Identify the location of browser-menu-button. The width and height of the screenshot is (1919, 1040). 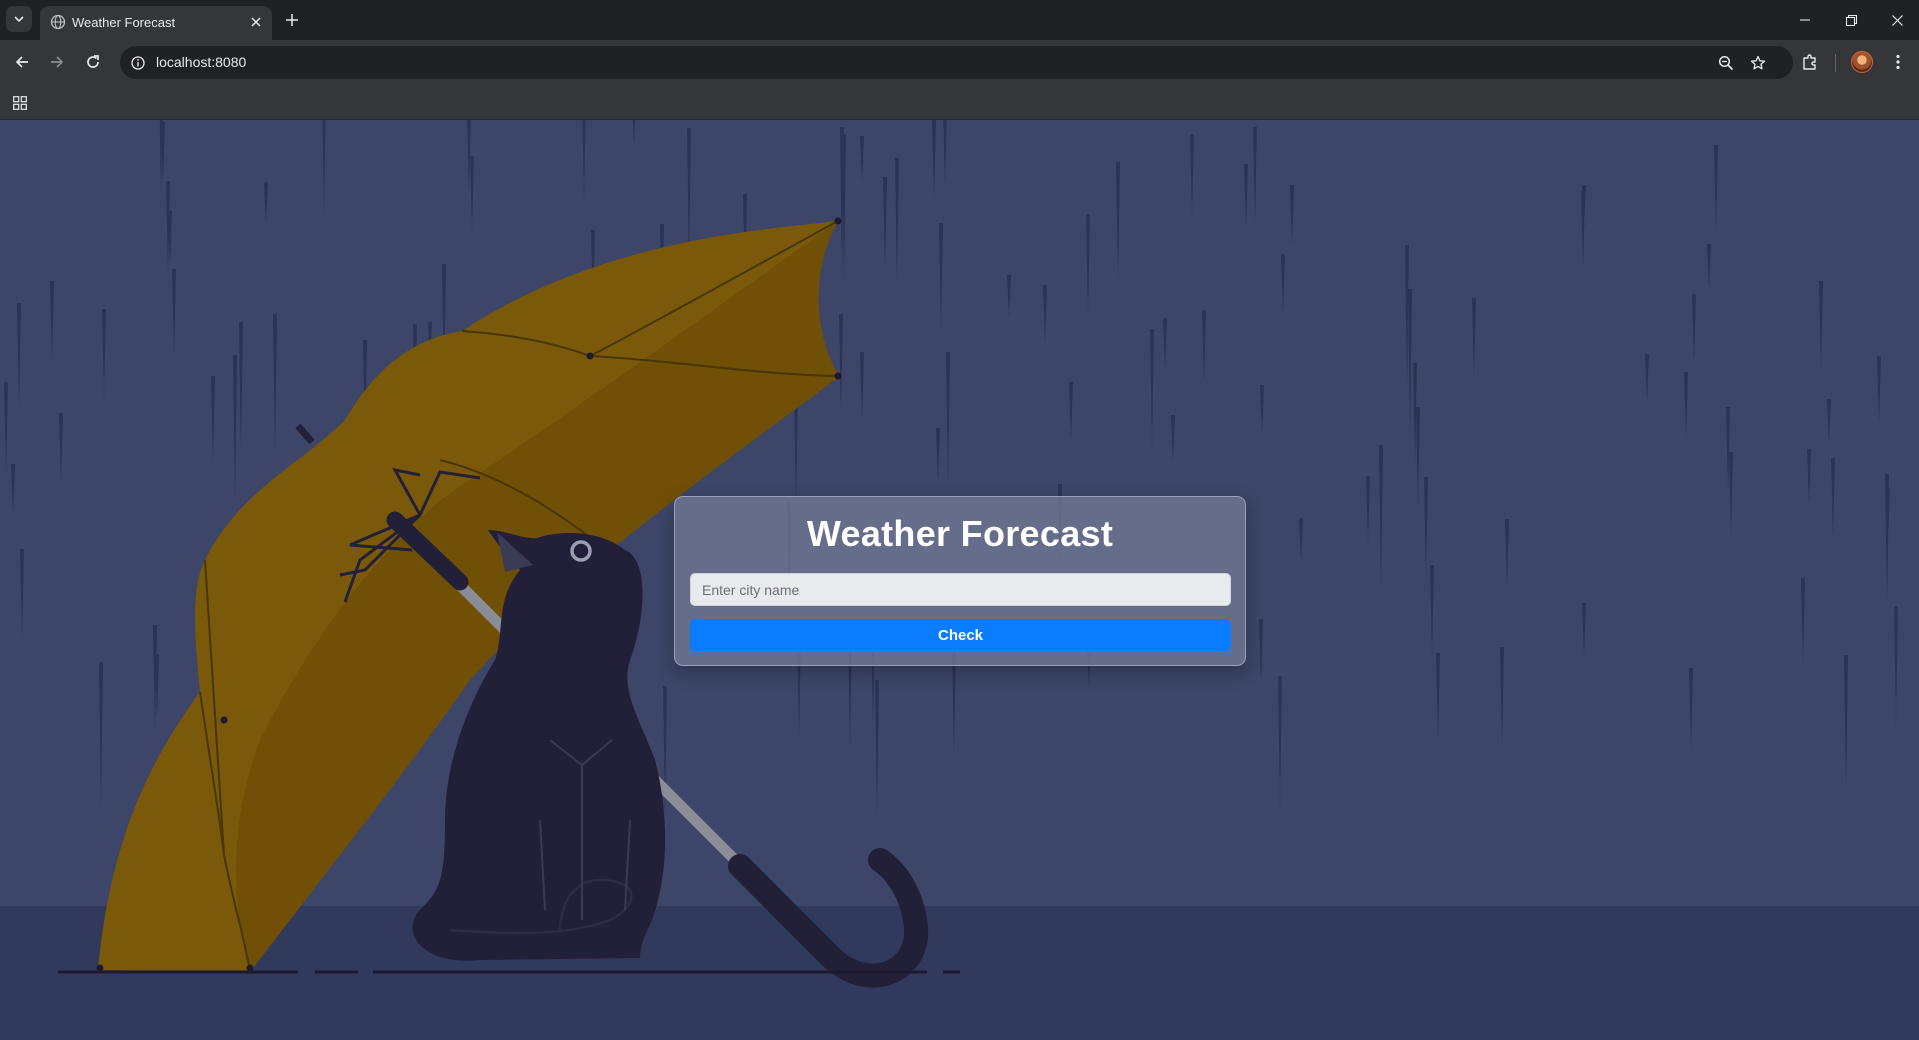
(1898, 62).